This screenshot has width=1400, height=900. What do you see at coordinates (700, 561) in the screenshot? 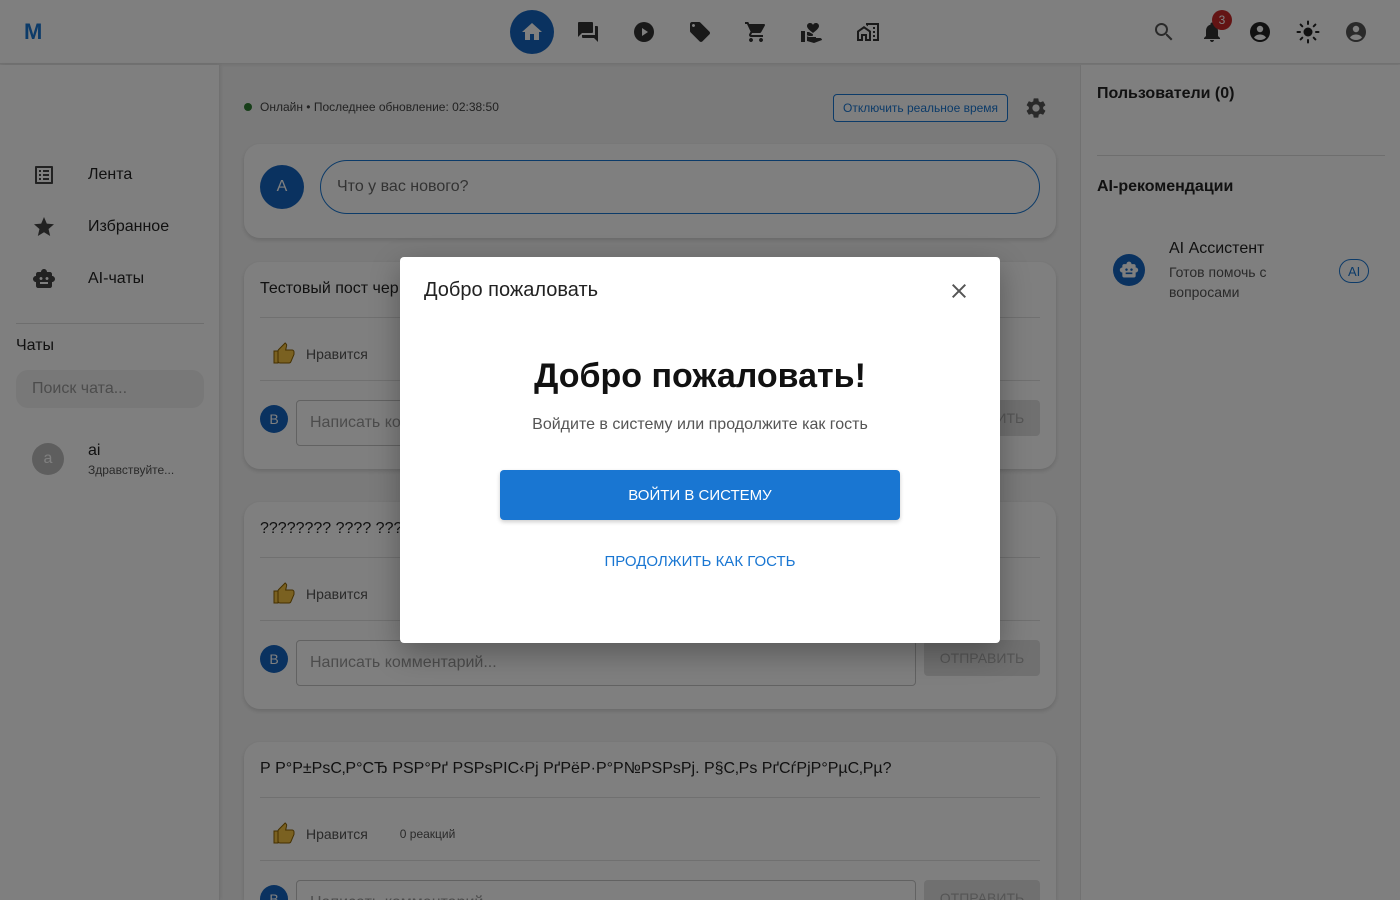
I see `continue-as-guest-button: ПРОДОЛЖИТЬ КАК ГОСТЬ` at bounding box center [700, 561].